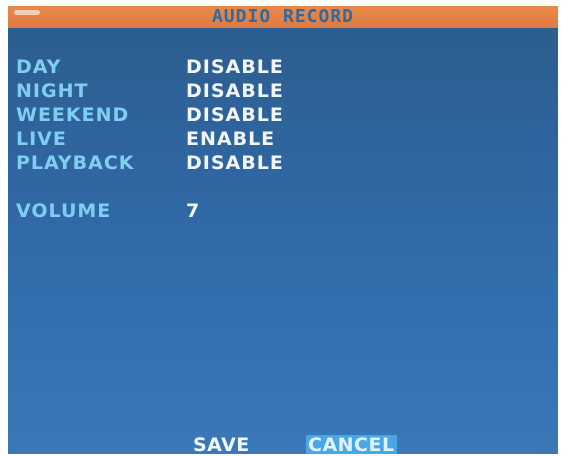  What do you see at coordinates (52, 91) in the screenshot?
I see `night-label: NIGHT` at bounding box center [52, 91].